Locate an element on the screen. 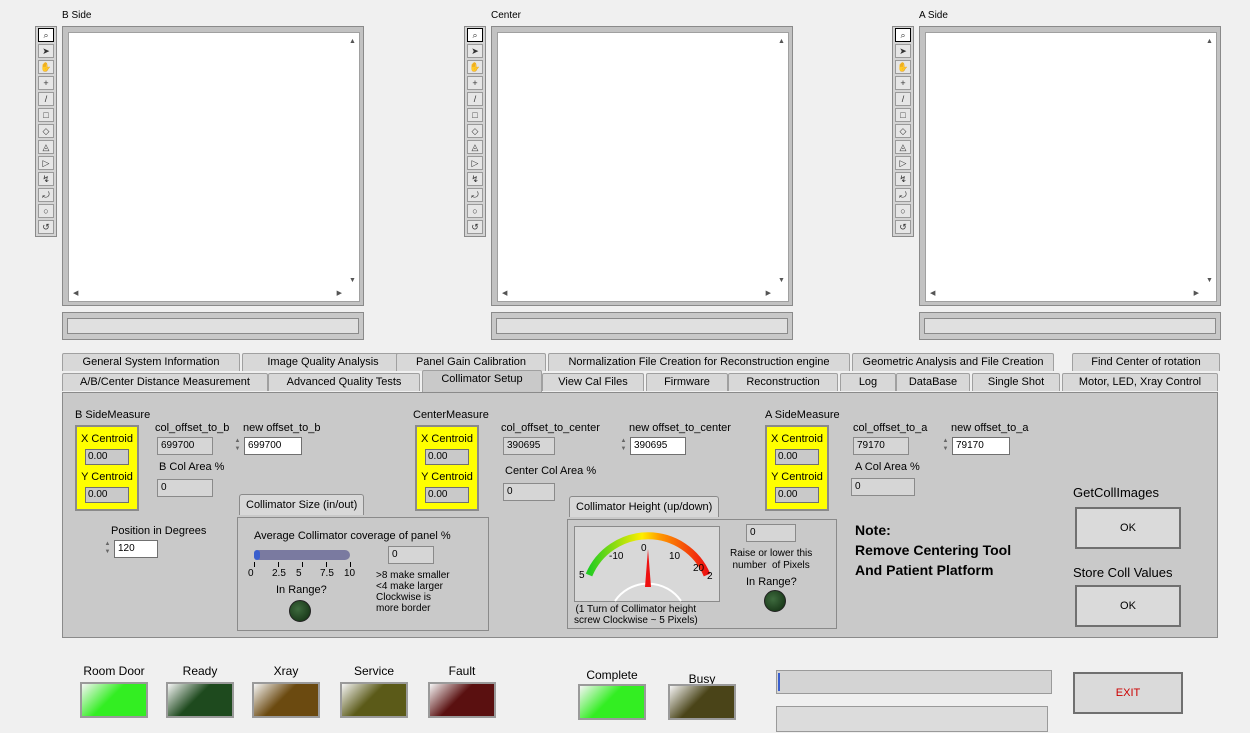 Image resolution: width=1250 pixels, height=733 pixels. exit-button: EXIT is located at coordinates (1128, 693).